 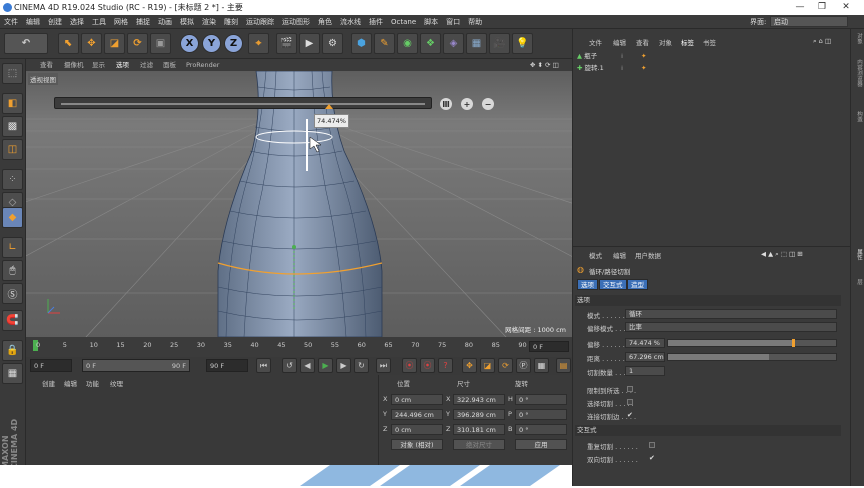 What do you see at coordinates (12, 149) in the screenshot?
I see `workplane-icon: ◫` at bounding box center [12, 149].